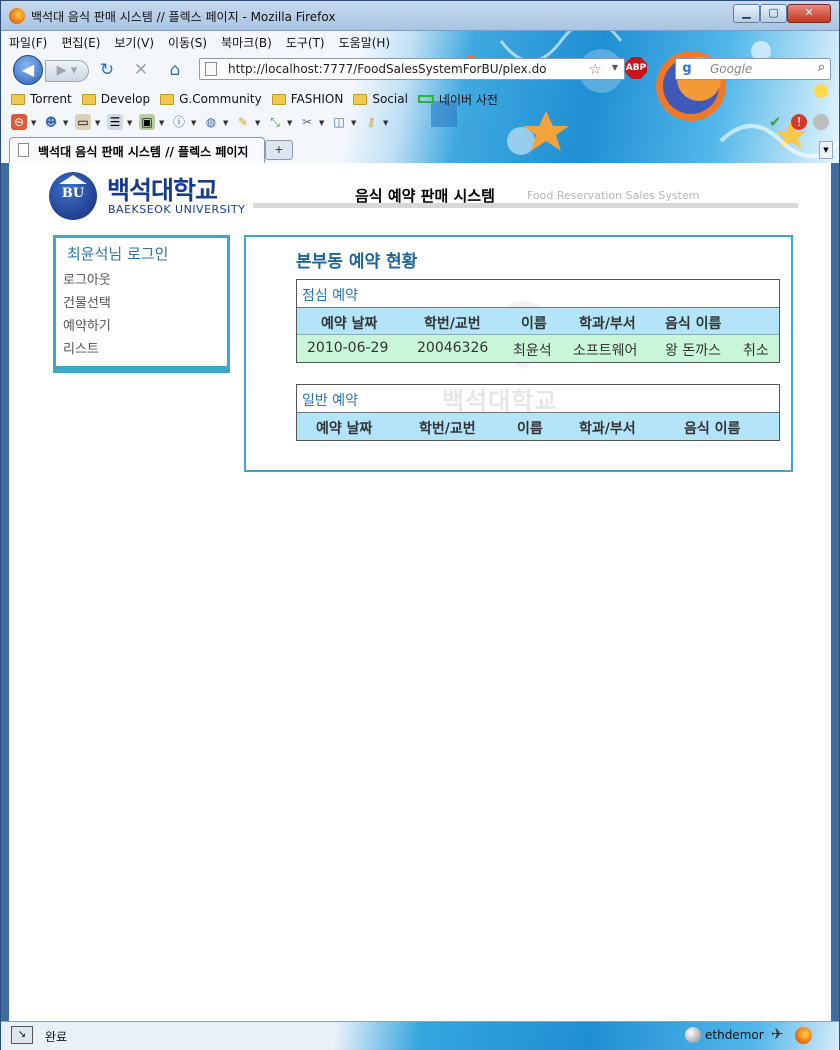 This screenshot has height=1050, width=840. What do you see at coordinates (28, 70) in the screenshot?
I see `back-button: ◀` at bounding box center [28, 70].